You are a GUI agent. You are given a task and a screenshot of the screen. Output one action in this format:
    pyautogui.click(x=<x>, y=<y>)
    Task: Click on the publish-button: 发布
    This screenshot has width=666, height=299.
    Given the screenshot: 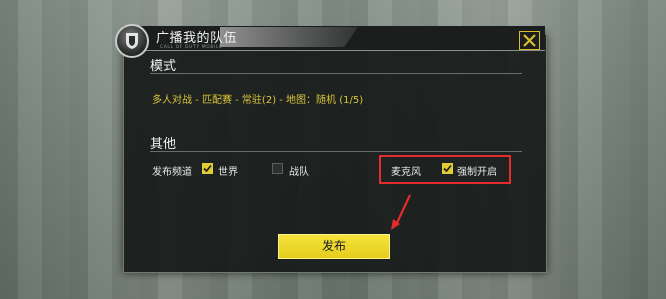 What is the action you would take?
    pyautogui.click(x=334, y=246)
    